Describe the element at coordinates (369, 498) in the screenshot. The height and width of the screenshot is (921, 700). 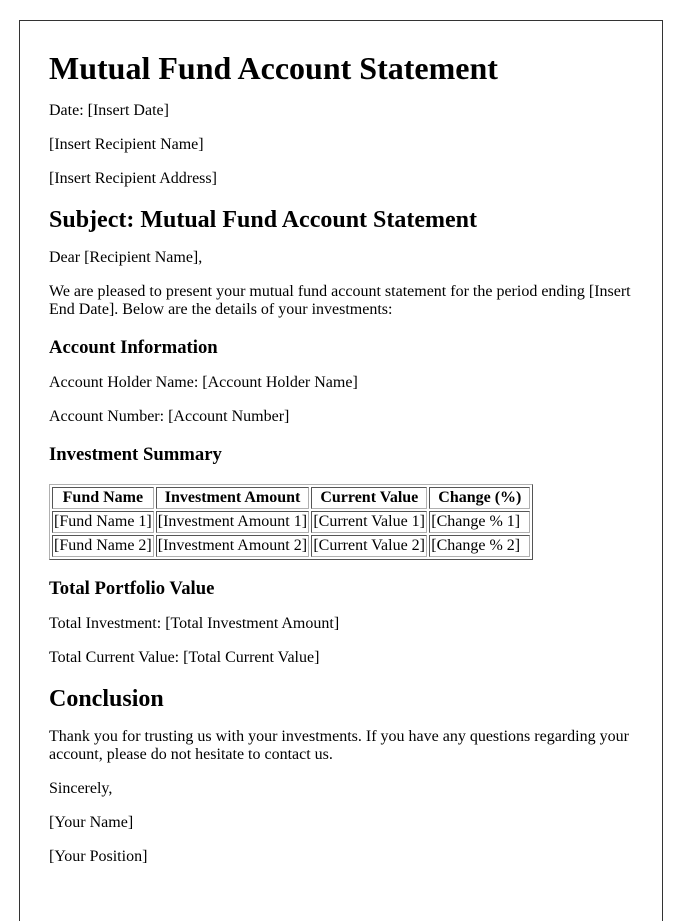
I see `column-header-current-value: Current Value` at that location.